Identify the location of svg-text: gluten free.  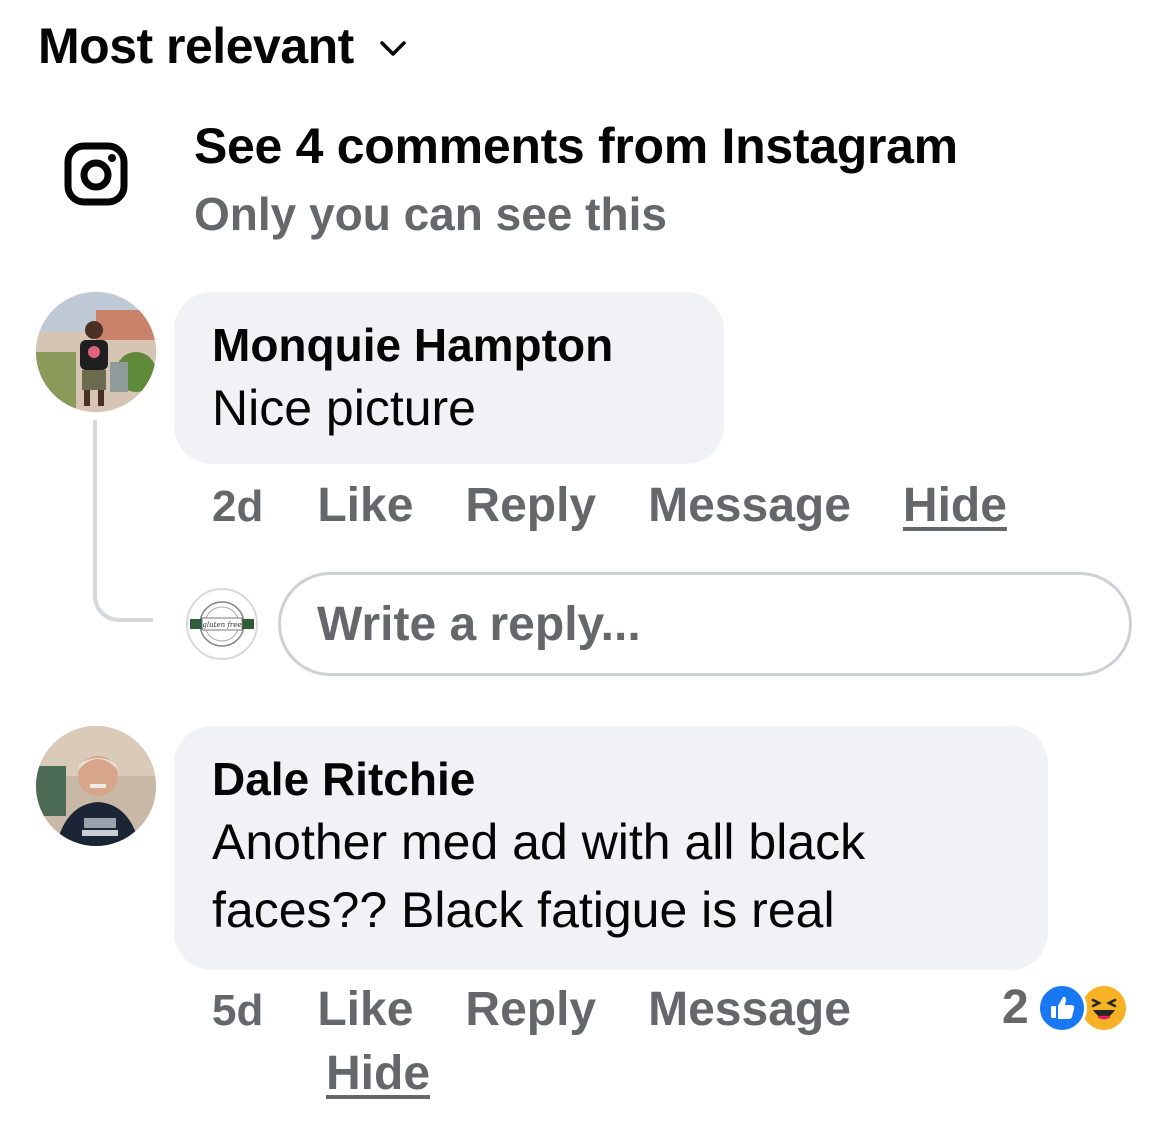
(221, 625).